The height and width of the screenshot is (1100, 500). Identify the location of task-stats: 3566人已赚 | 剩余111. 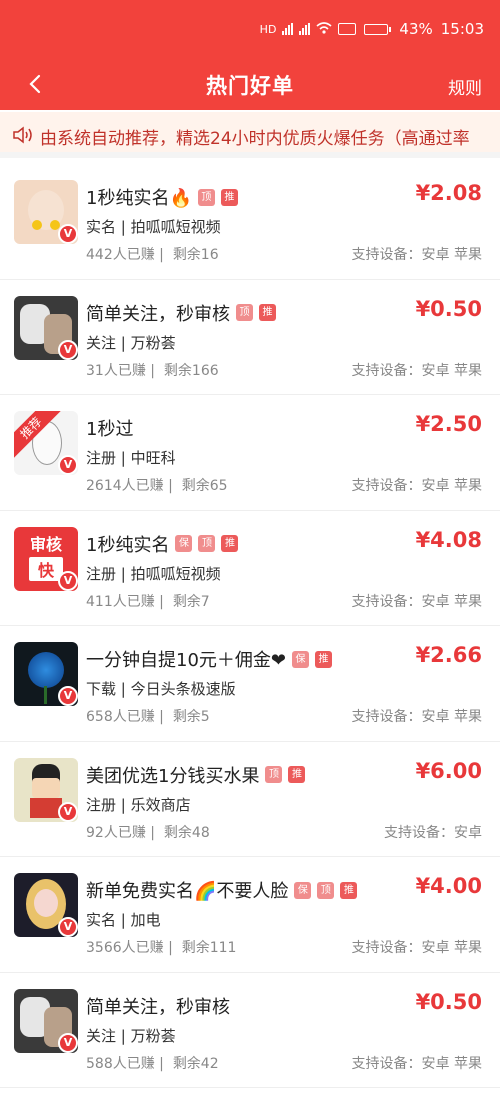
(161, 948).